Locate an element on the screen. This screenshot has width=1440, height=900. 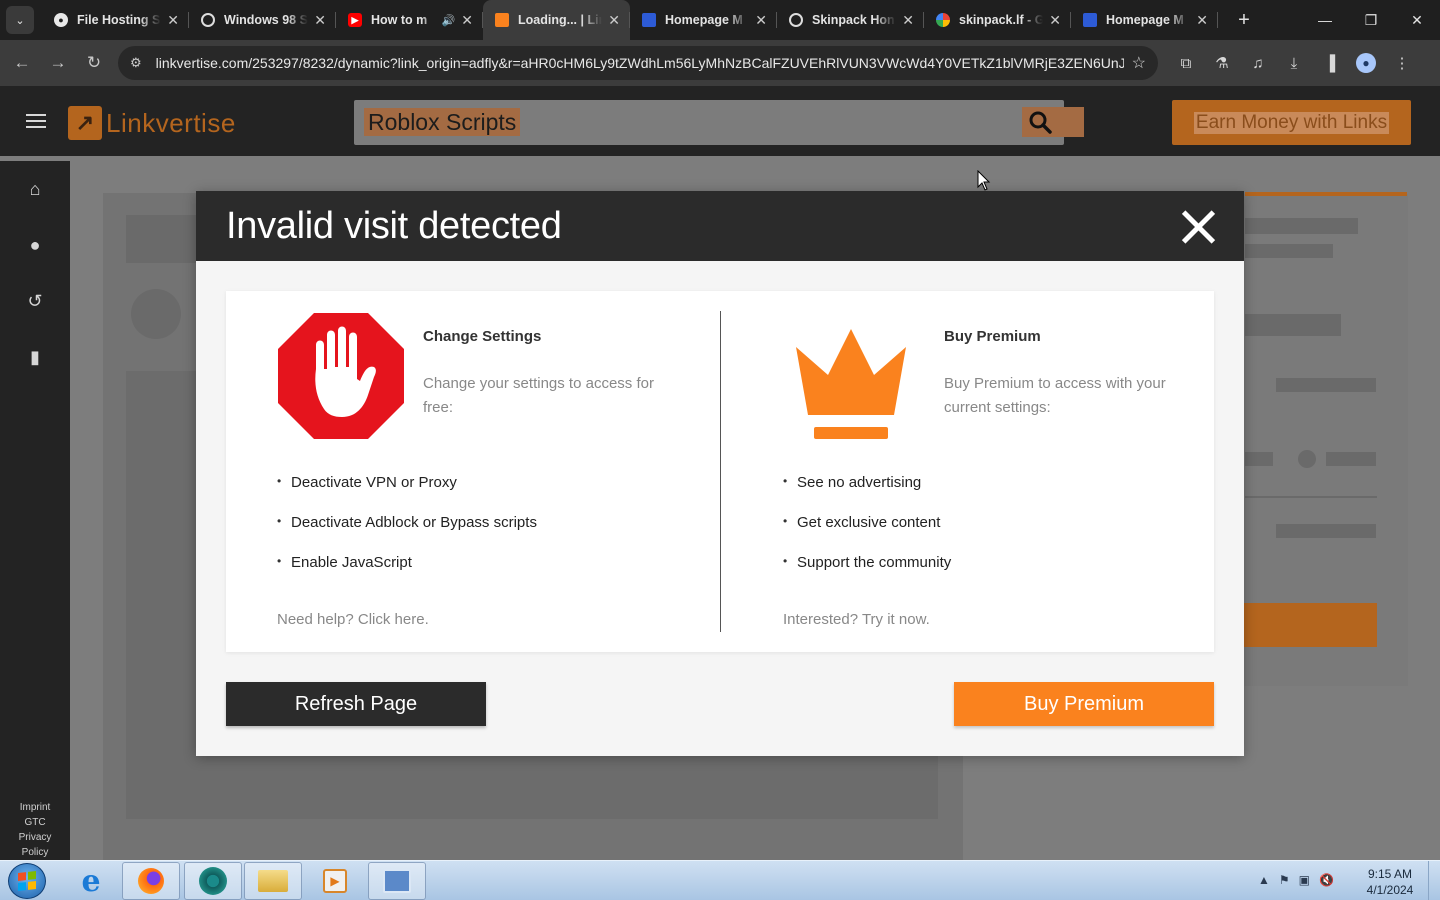
tab-title: How to m is located at coordinates (399, 20).